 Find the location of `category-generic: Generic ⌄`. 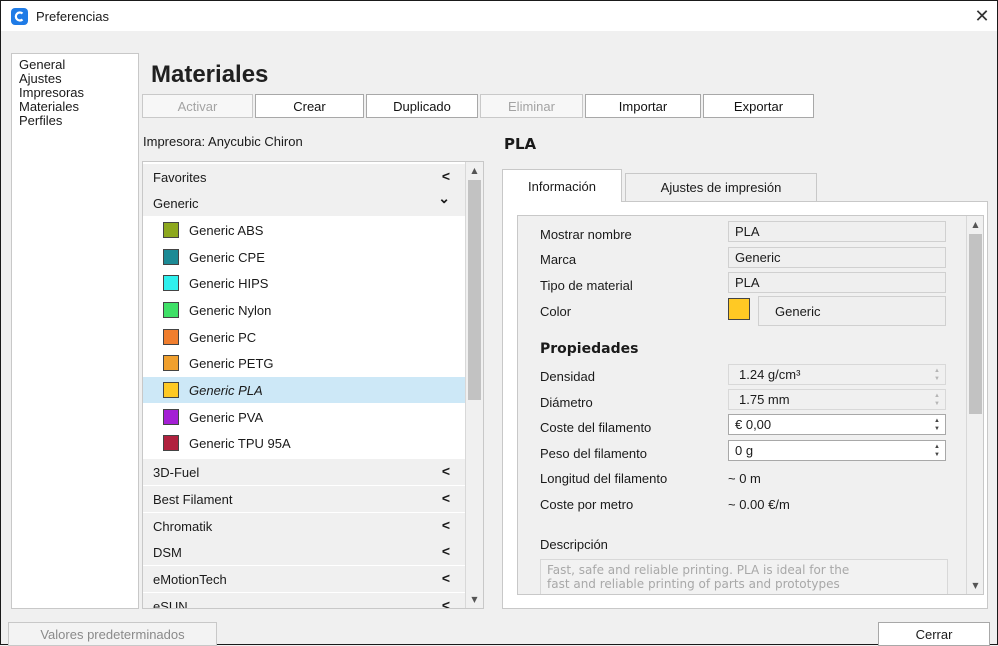

category-generic: Generic ⌄ is located at coordinates (304, 203).